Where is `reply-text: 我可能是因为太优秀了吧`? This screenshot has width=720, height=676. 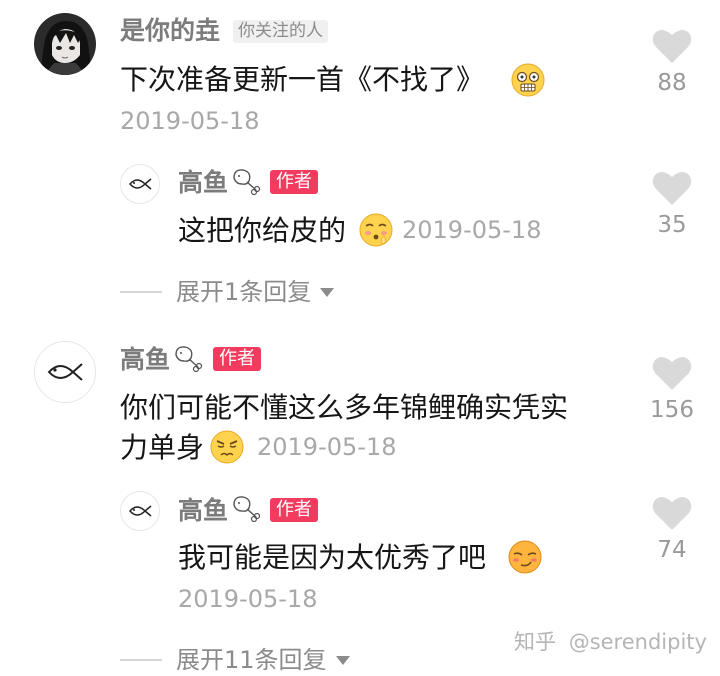
reply-text: 我可能是因为太优秀了吧 is located at coordinates (332, 557).